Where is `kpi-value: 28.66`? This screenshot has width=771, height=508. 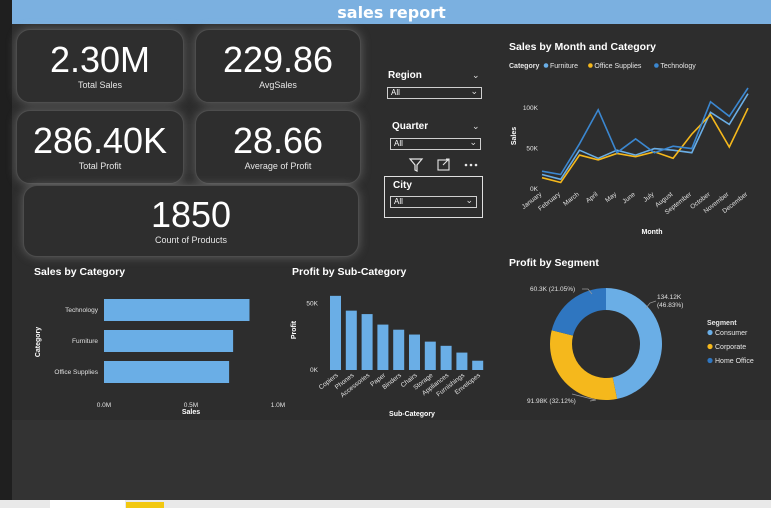
kpi-value: 28.66 is located at coordinates (278, 140).